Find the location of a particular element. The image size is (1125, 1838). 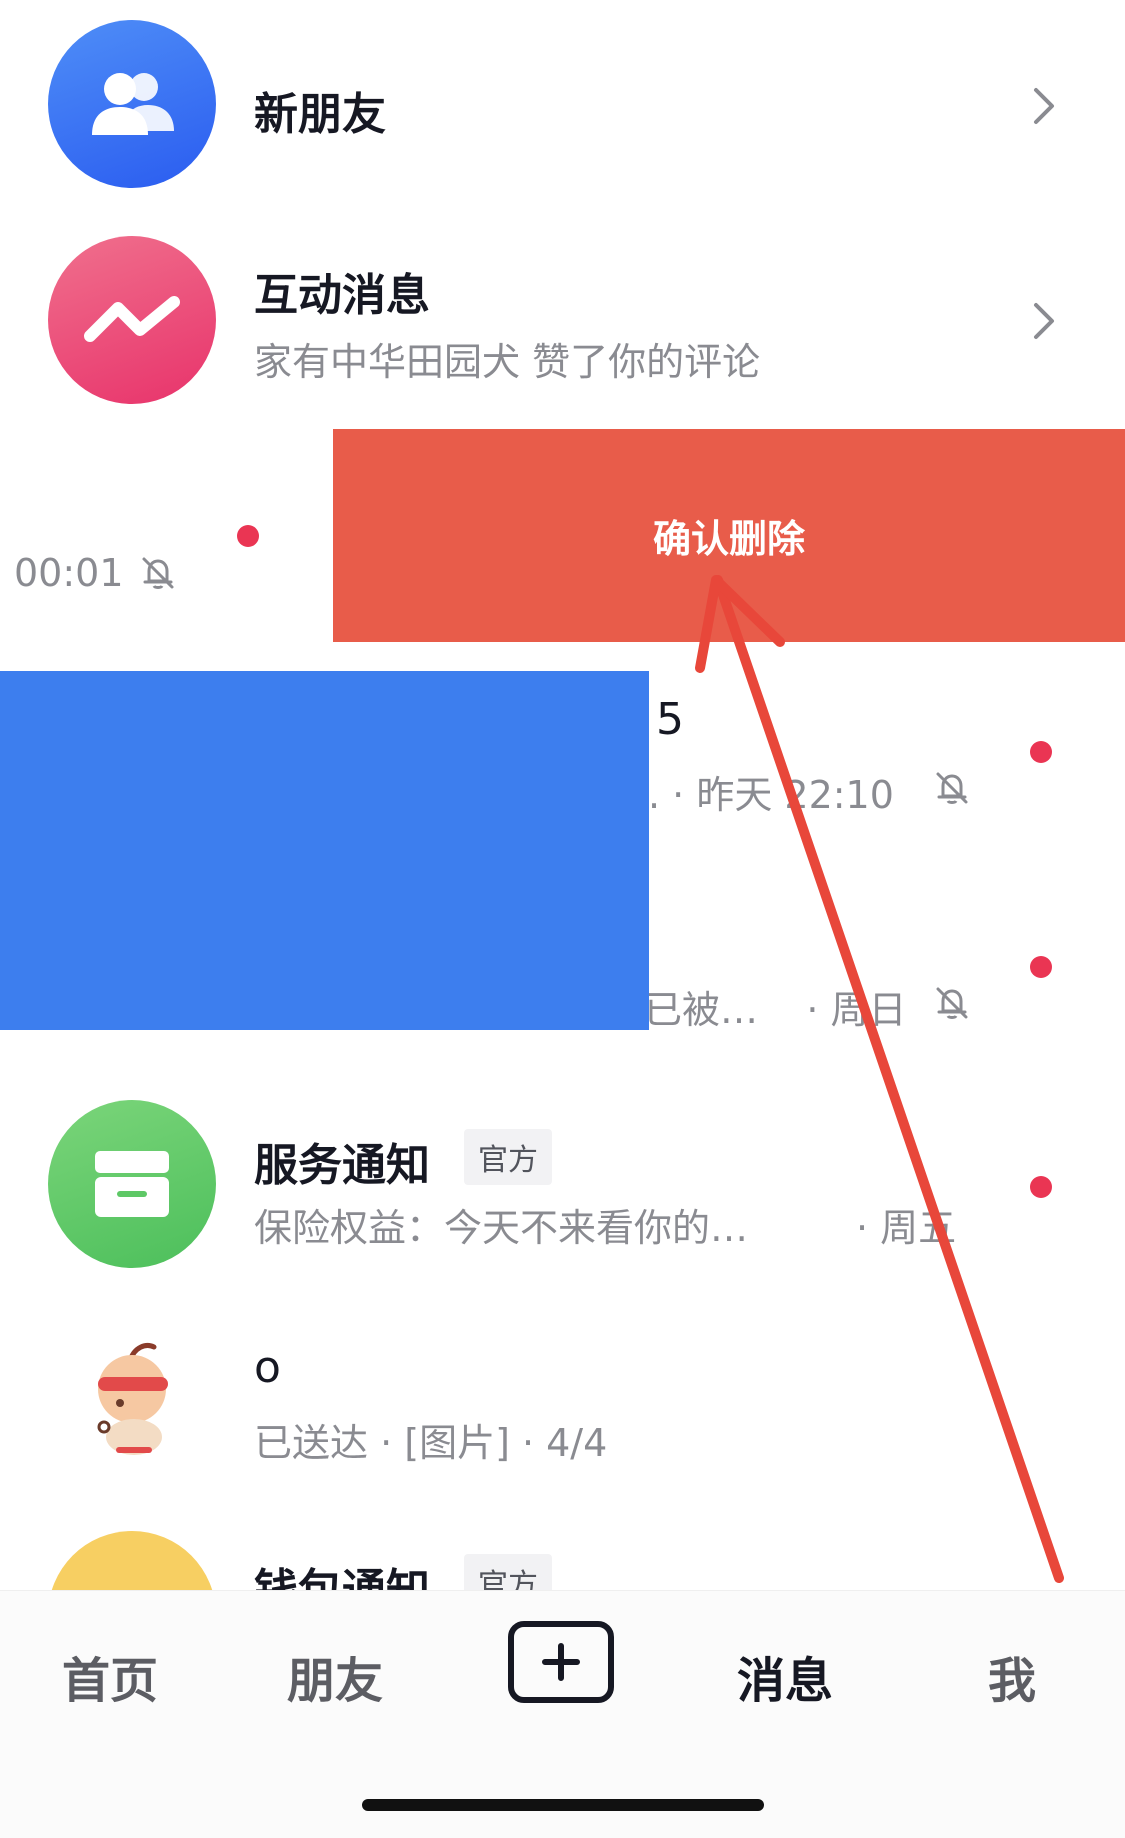

wallet-title: 钱包通知 is located at coordinates (342, 1572).